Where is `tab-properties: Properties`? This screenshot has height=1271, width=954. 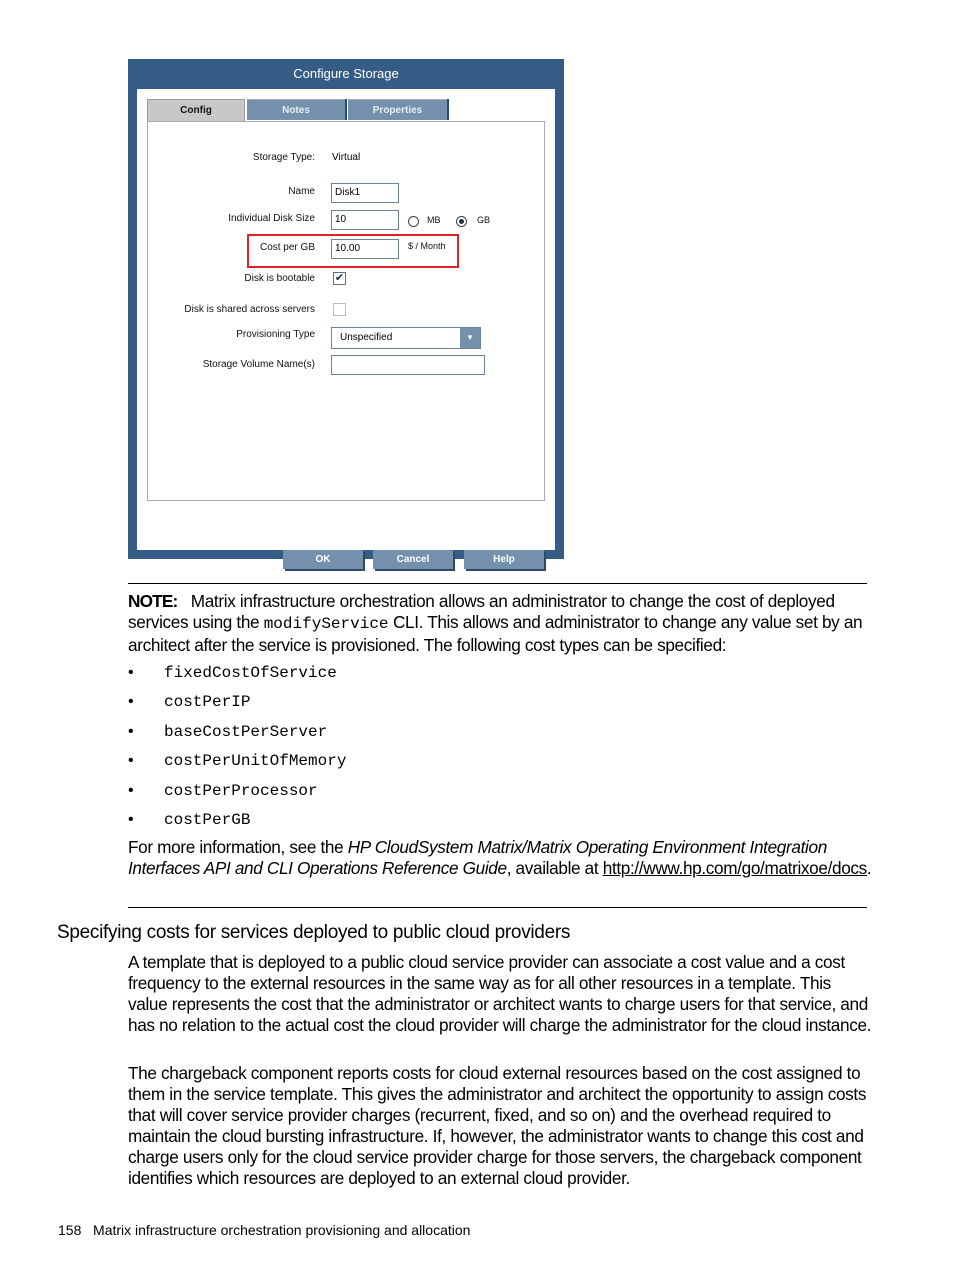 tab-properties: Properties is located at coordinates (397, 109).